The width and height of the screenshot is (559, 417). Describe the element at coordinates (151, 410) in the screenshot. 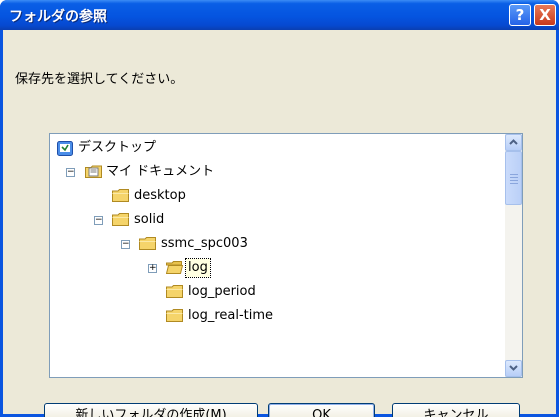

I see `new-folder-button: 新しいフォルダの作成(M)` at that location.